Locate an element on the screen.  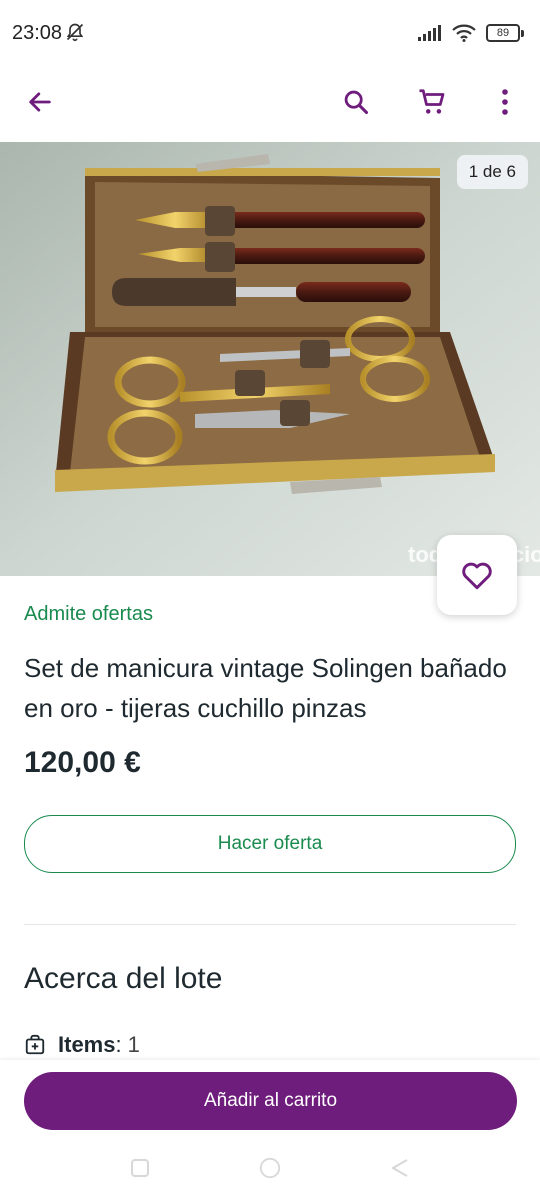
triangle-back-icon is located at coordinates (400, 1168).